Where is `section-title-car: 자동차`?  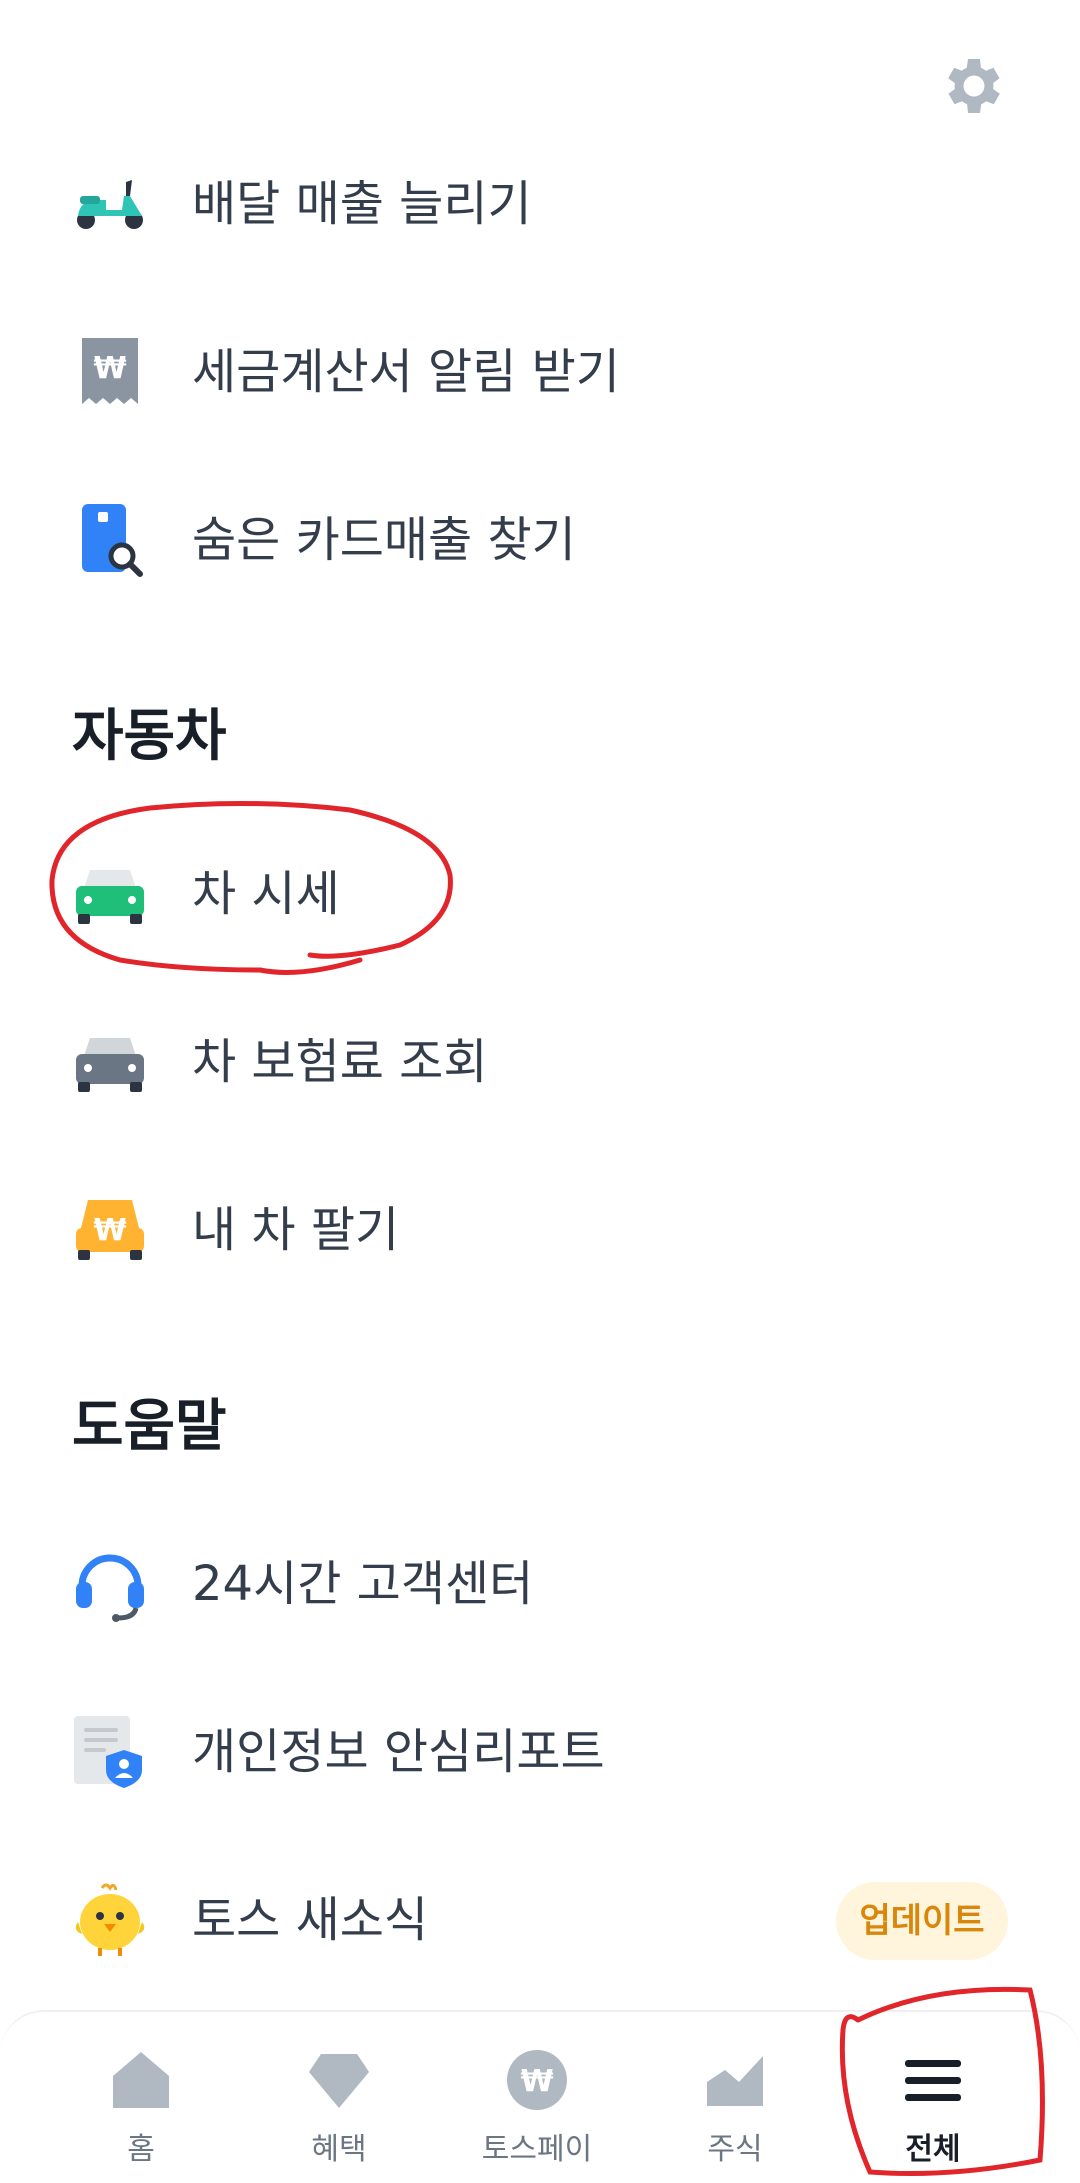
section-title-car: 자동차 is located at coordinates (149, 736).